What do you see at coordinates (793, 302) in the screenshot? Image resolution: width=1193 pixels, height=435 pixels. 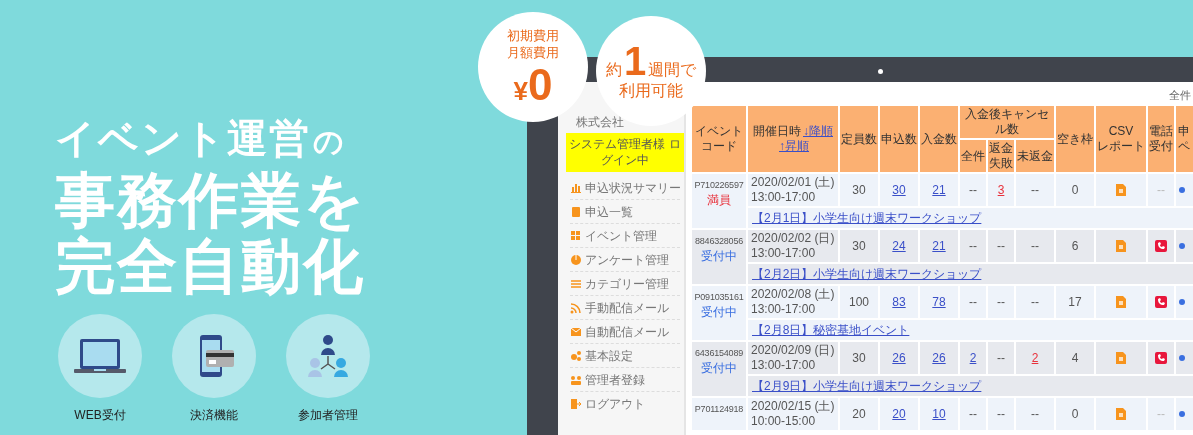 I see `date-time-cell: 2020/02/08 (土) 13:00-17:00` at bounding box center [793, 302].